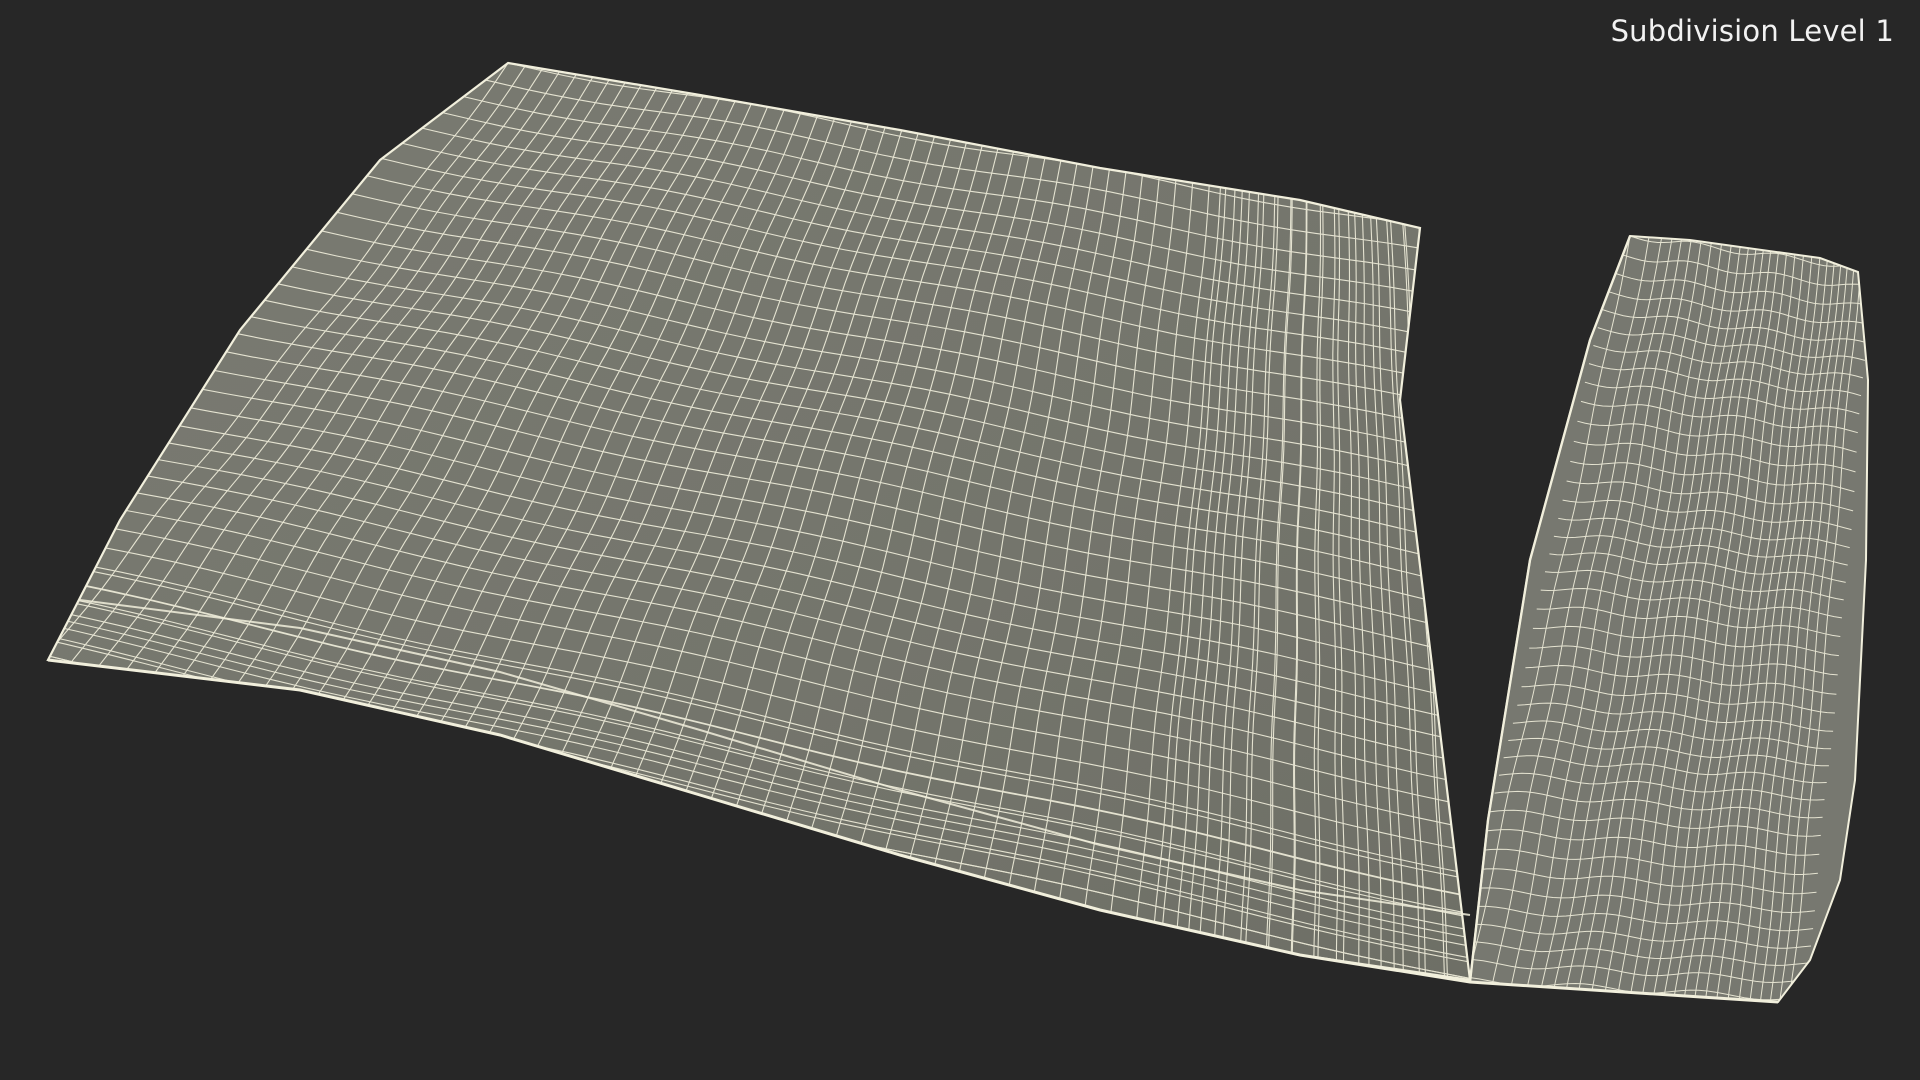 The height and width of the screenshot is (1080, 1920). I want to click on subdivision-level-label: Subdivision Level 1, so click(1752, 31).